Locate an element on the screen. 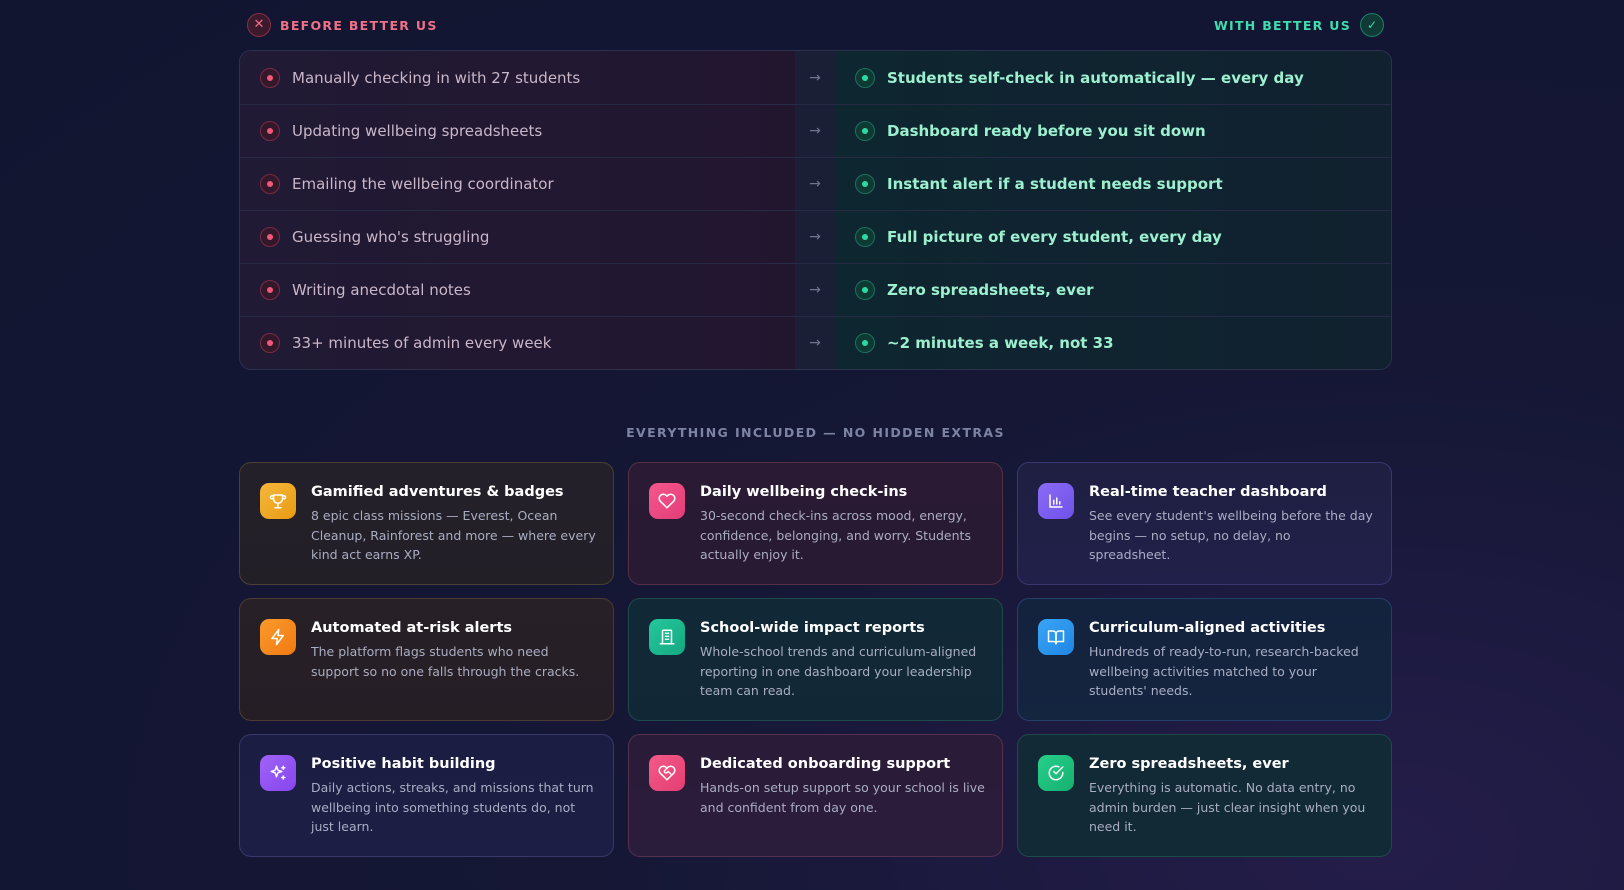  section-heading: EVERYTHING INCLUDED — NO HIDDEN EXTRAS is located at coordinates (815, 432).